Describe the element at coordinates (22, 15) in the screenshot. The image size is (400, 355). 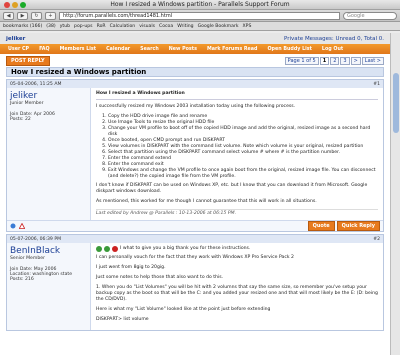
I see `forward-button: ▶` at that location.